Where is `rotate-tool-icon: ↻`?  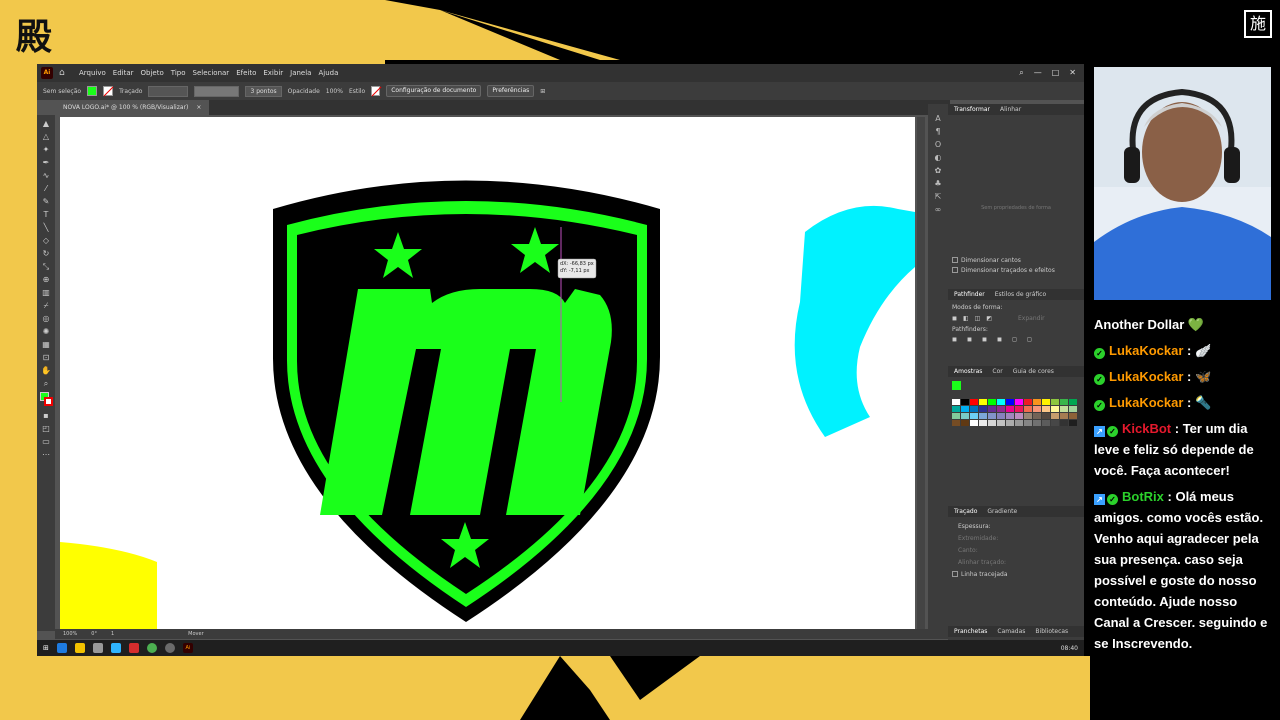 rotate-tool-icon: ↻ is located at coordinates (46, 254).